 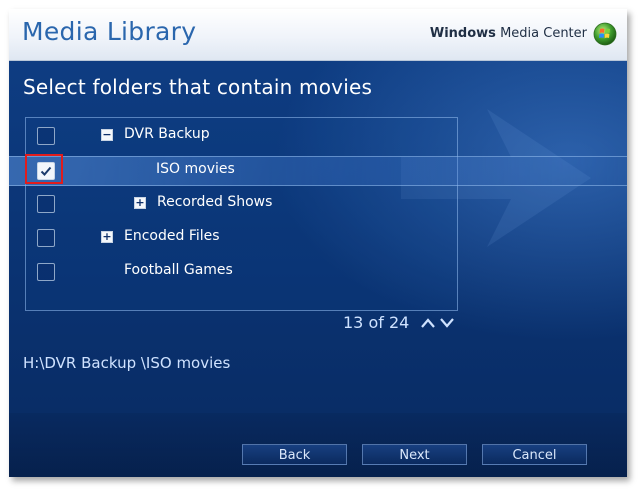 I want to click on chevron-up-icon, so click(x=428, y=323).